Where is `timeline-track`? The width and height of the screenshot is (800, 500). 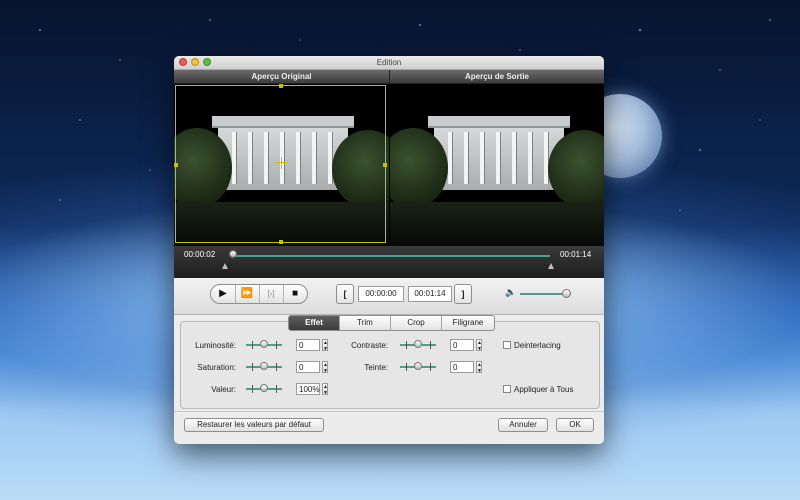
timeline-track is located at coordinates (391, 256).